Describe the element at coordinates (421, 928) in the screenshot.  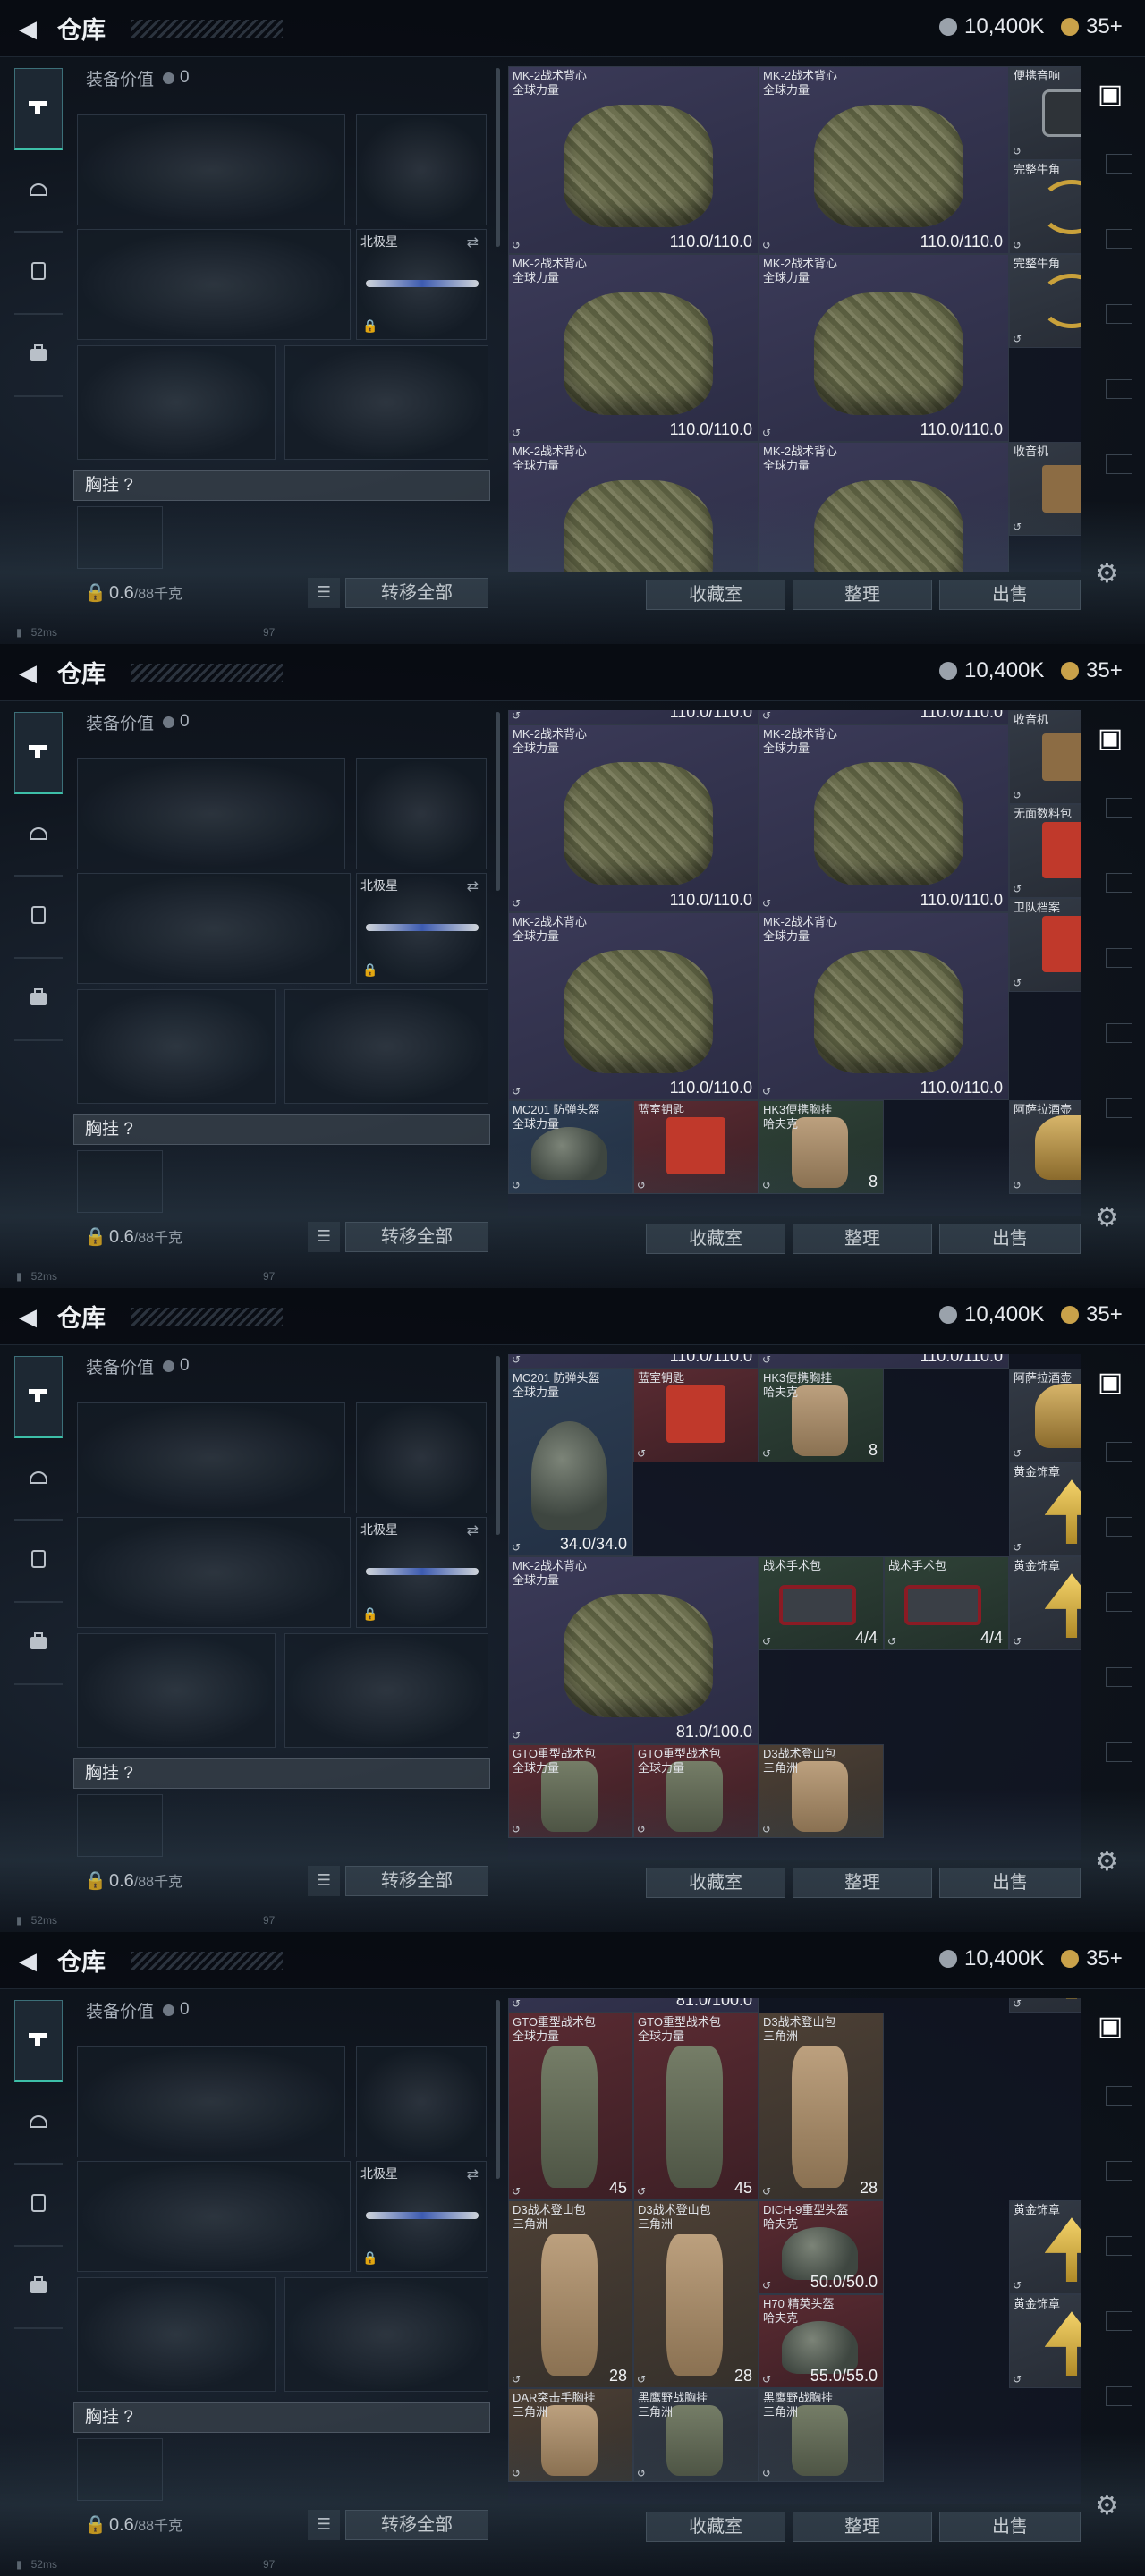
I see `knife-slot: 北极星 ⇄ 🔒` at that location.